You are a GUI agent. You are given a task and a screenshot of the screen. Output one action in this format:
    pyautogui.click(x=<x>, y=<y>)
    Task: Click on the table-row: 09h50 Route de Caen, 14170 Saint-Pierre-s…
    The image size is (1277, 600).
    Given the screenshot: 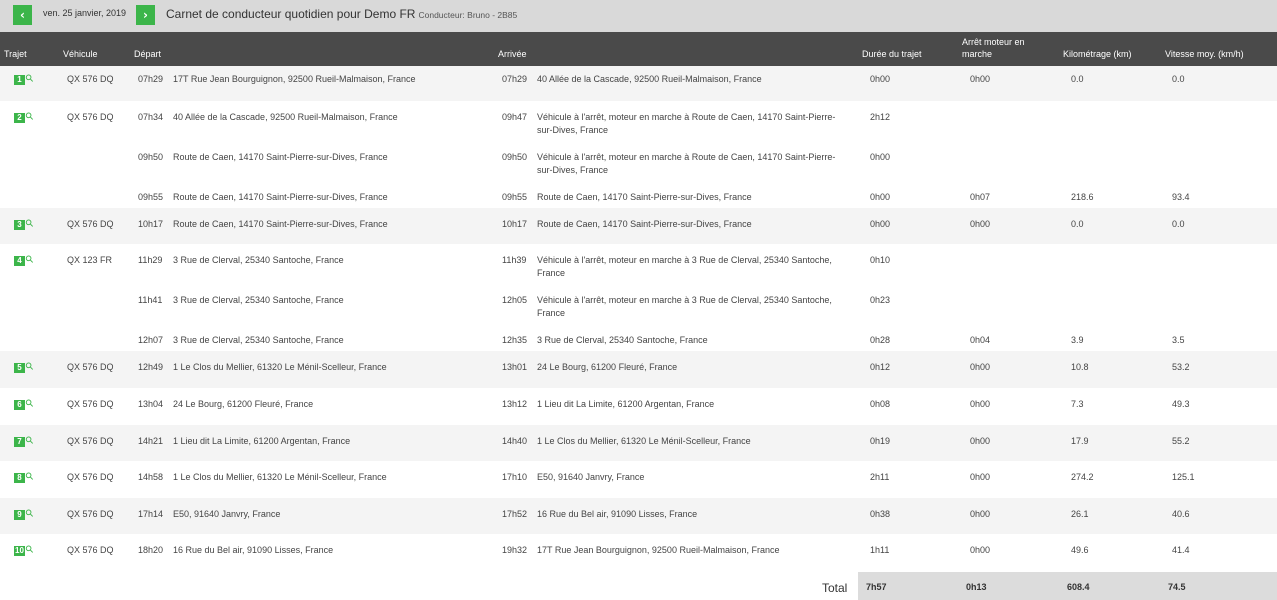 What is the action you would take?
    pyautogui.click(x=638, y=161)
    